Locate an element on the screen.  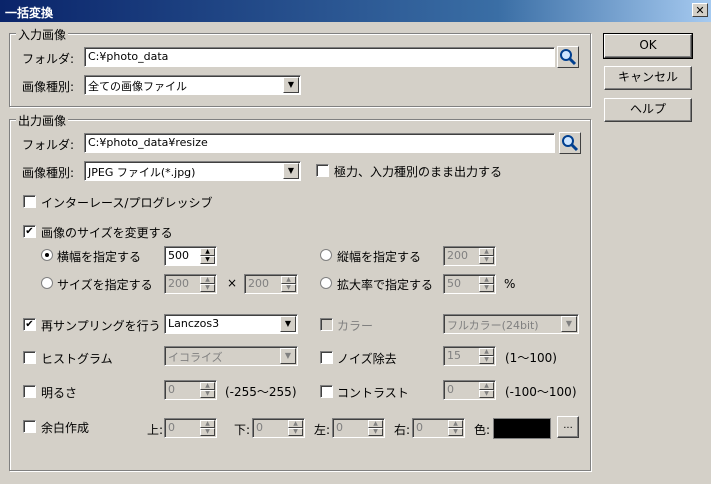
height-spin: ▲ ▼ is located at coordinates (486, 256).